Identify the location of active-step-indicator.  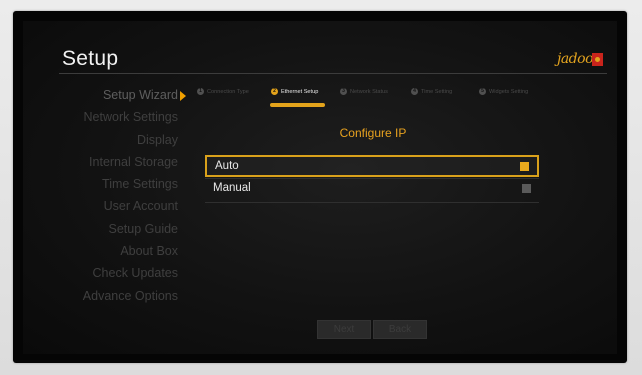
(297, 105).